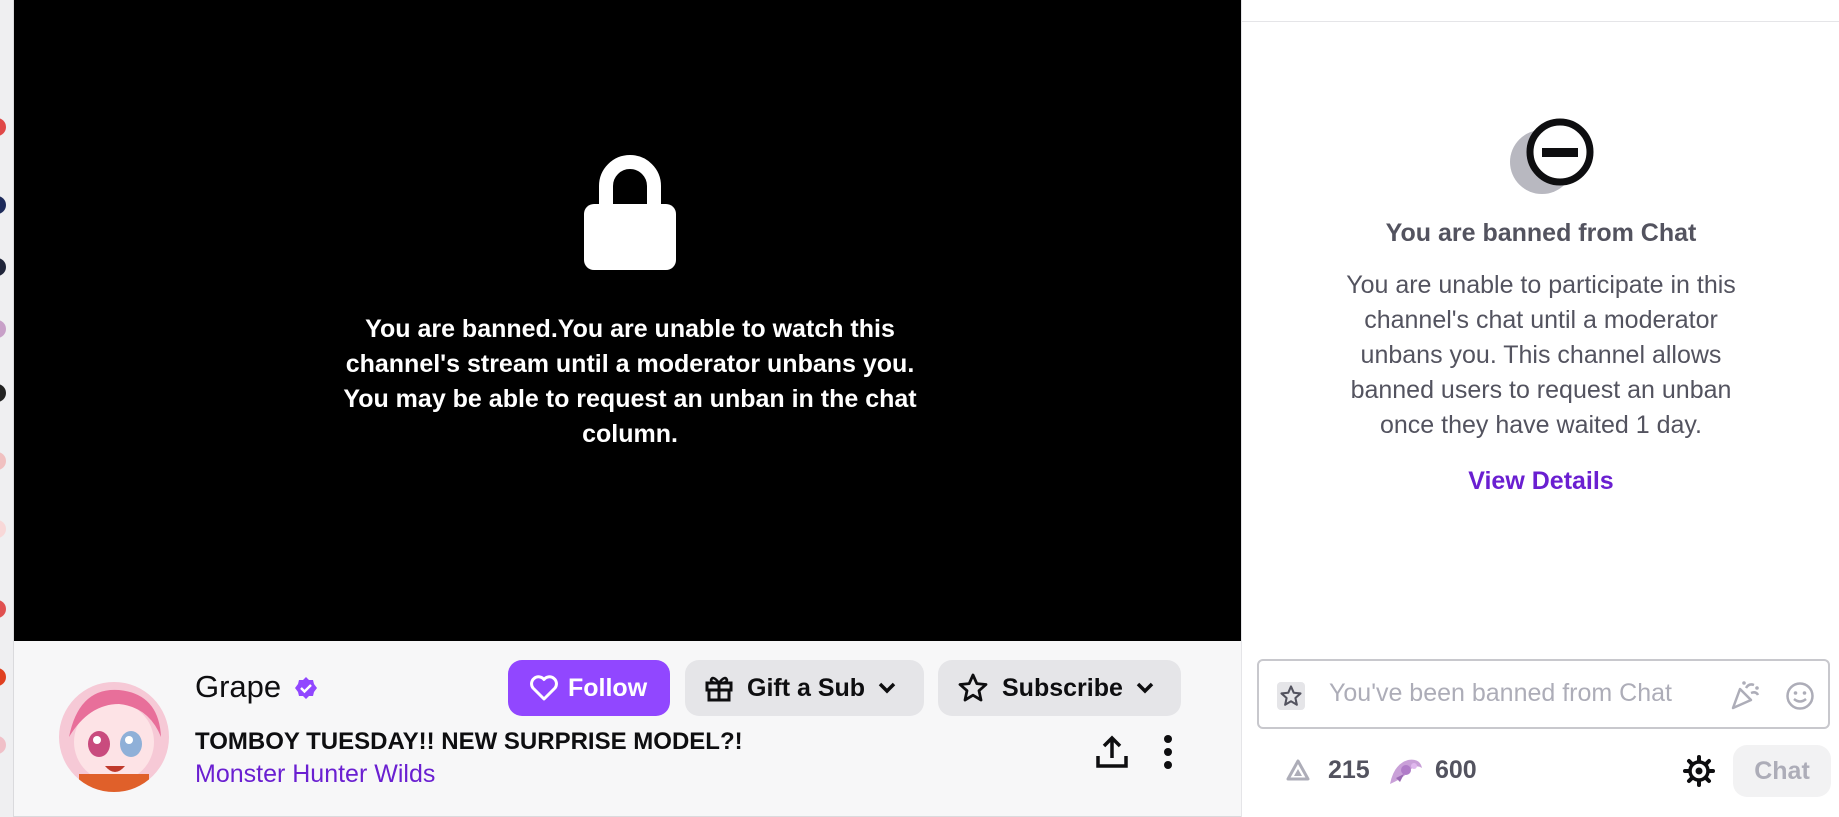 This screenshot has width=1839, height=817. I want to click on subscribe-label: Subscribe, so click(1062, 687).